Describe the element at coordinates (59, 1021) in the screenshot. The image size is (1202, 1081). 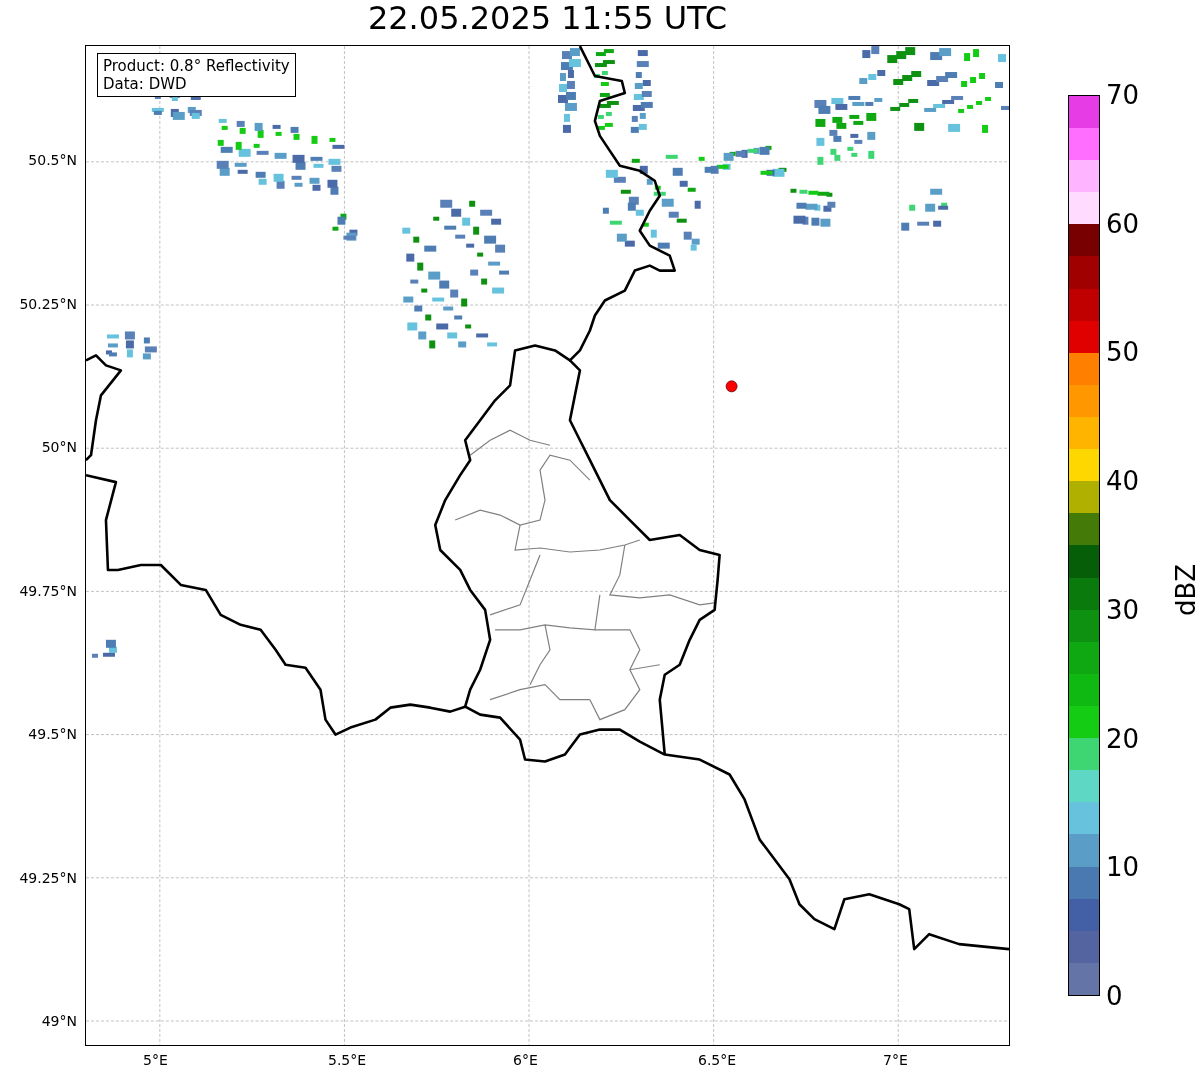
I see `axis-label: 49°N` at that location.